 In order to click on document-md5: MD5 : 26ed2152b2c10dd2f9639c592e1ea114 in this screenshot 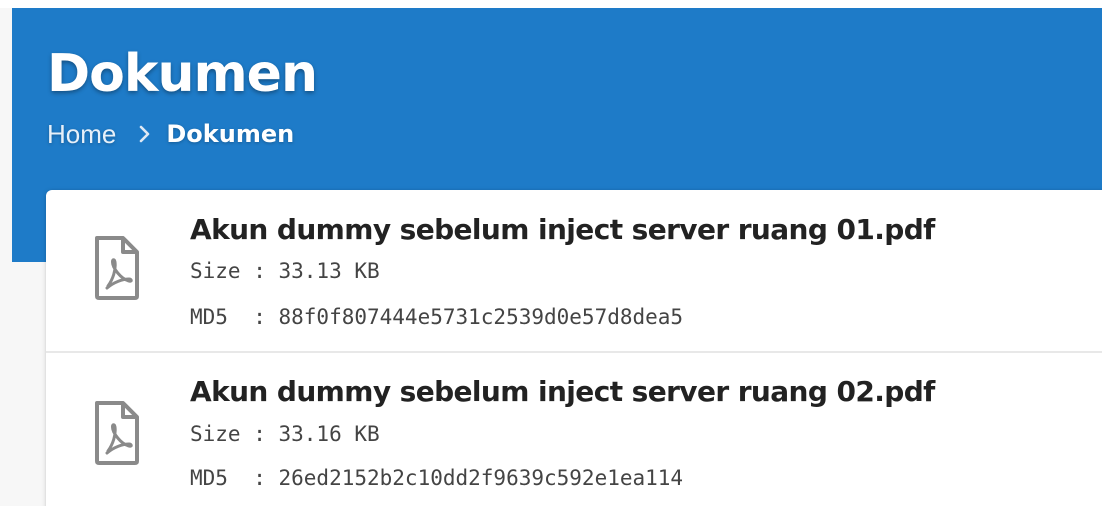, I will do `click(437, 478)`.